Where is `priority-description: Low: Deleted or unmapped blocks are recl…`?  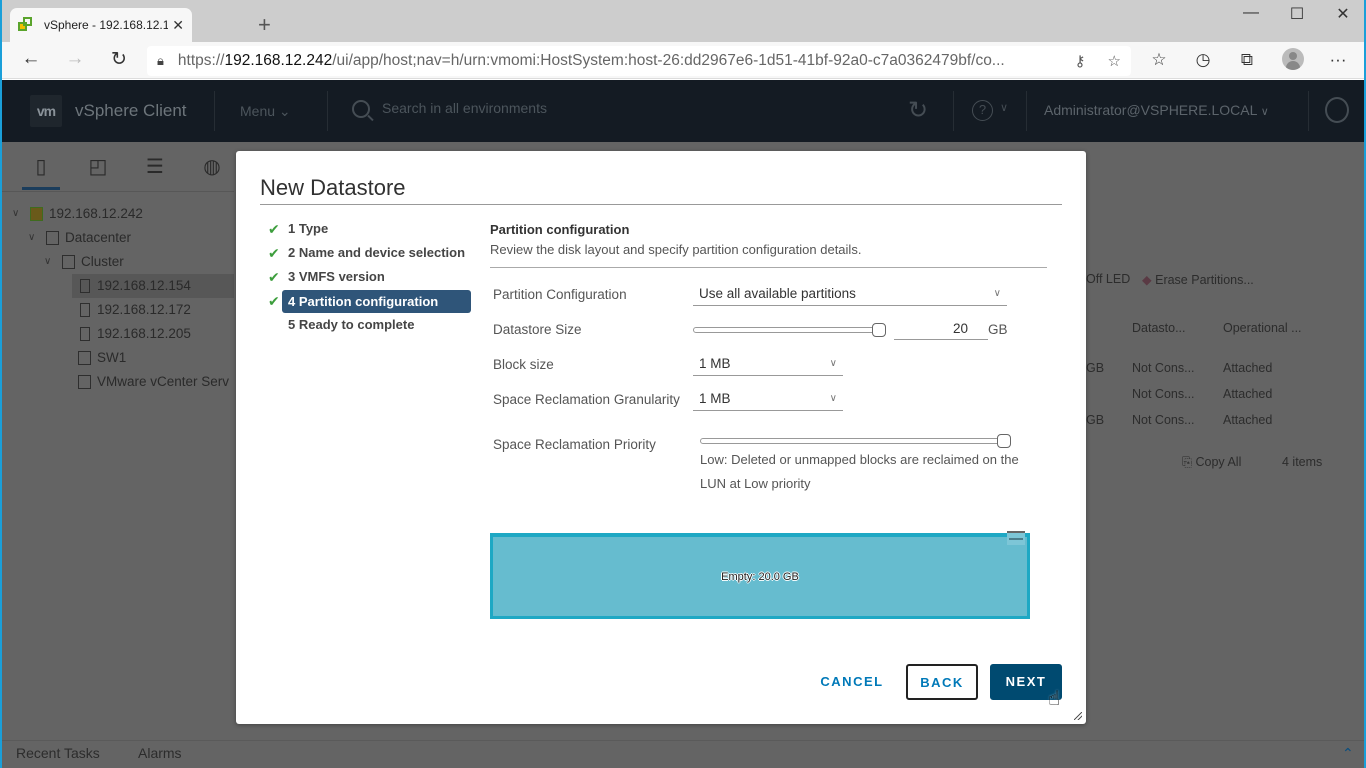 priority-description: Low: Deleted or unmapped blocks are recl… is located at coordinates (859, 471).